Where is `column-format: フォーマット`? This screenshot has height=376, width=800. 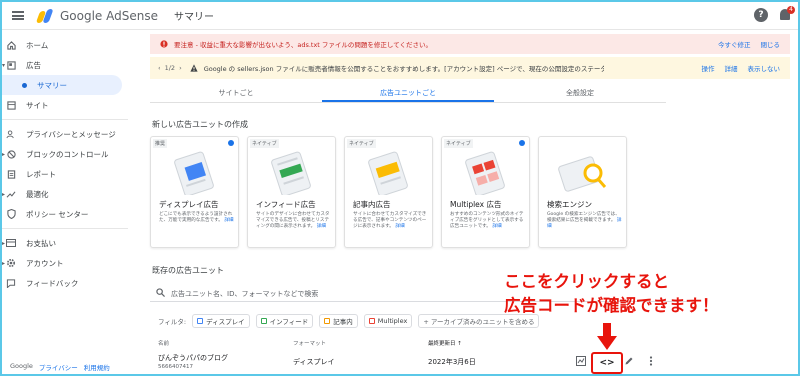 column-format: フォーマット is located at coordinates (309, 343).